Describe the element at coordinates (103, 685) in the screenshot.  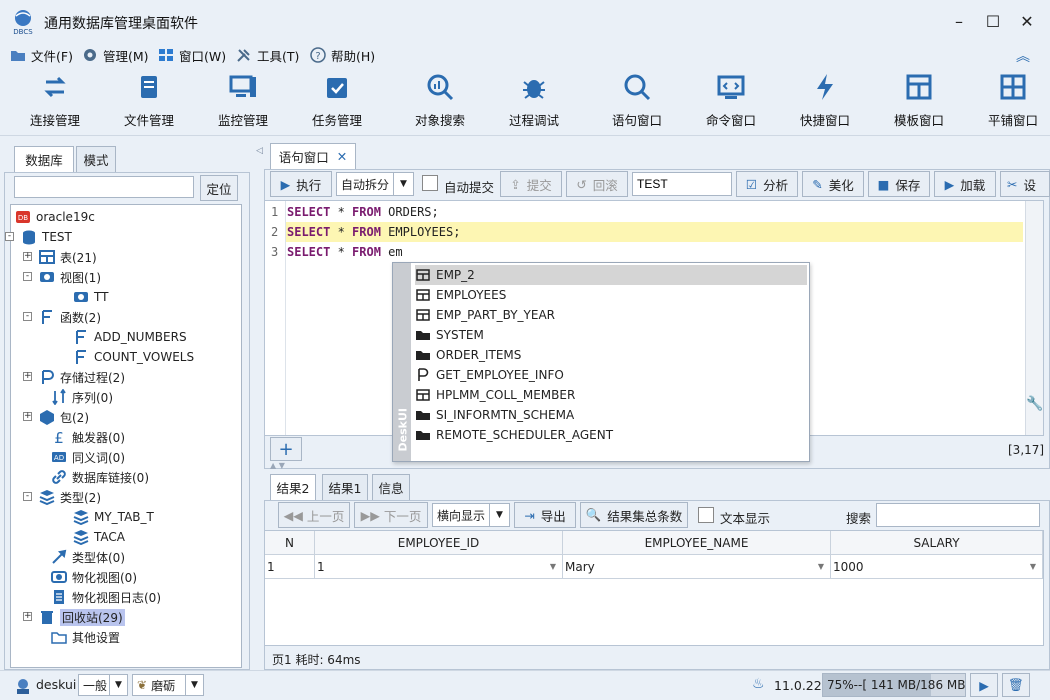
I see `level-select: 一般 ▼` at that location.